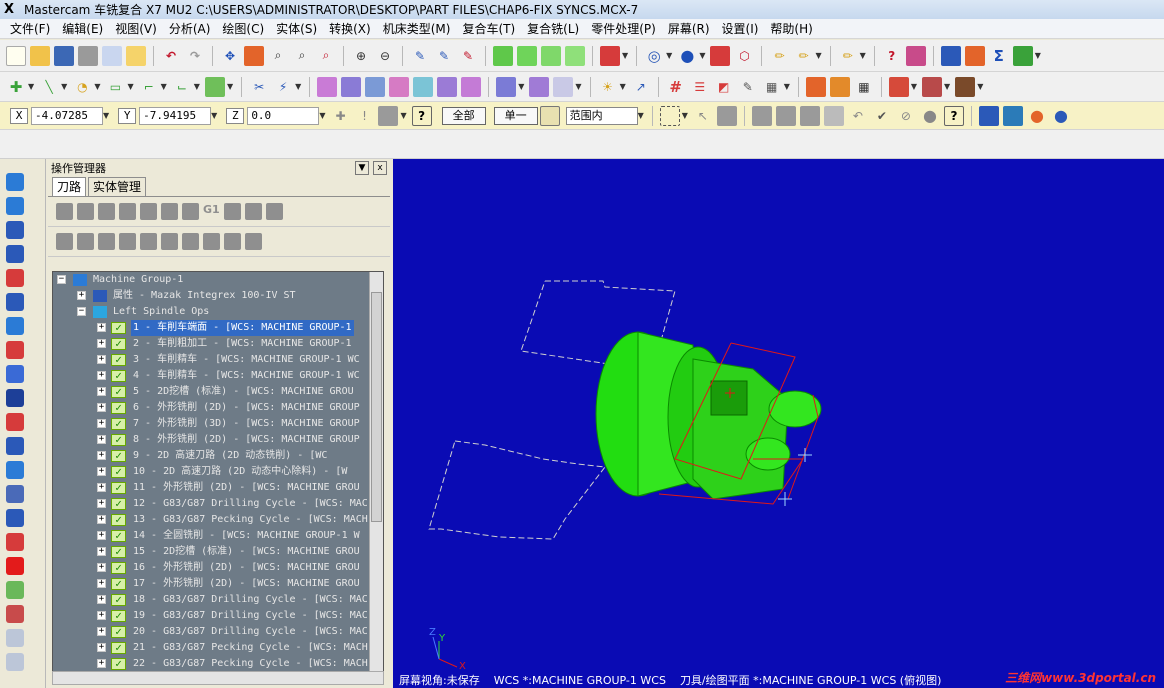 This screenshot has width=1164, height=688. Describe the element at coordinates (250, 504) in the screenshot. I see `operation-label: 12 - G83/G87 Drilling Cycle - [WCS: MAC` at that location.